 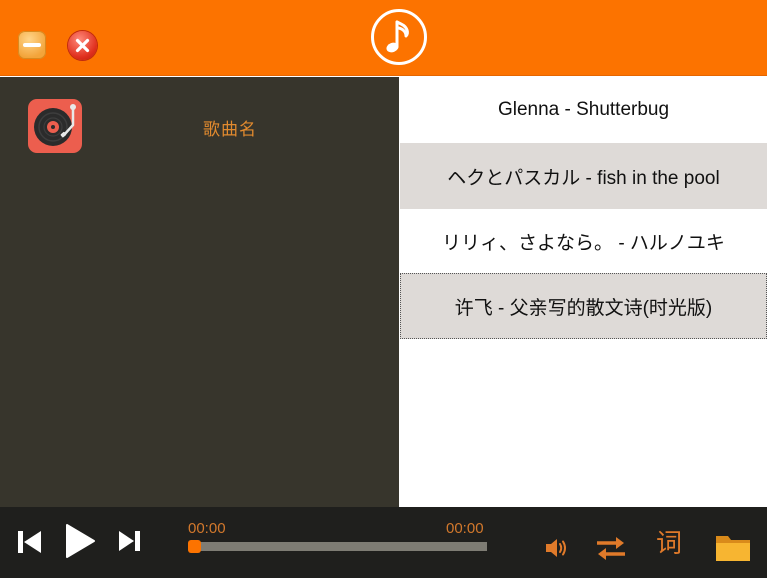 What do you see at coordinates (583, 110) in the screenshot?
I see `playlist-item: Glenna - Shutterbug` at bounding box center [583, 110].